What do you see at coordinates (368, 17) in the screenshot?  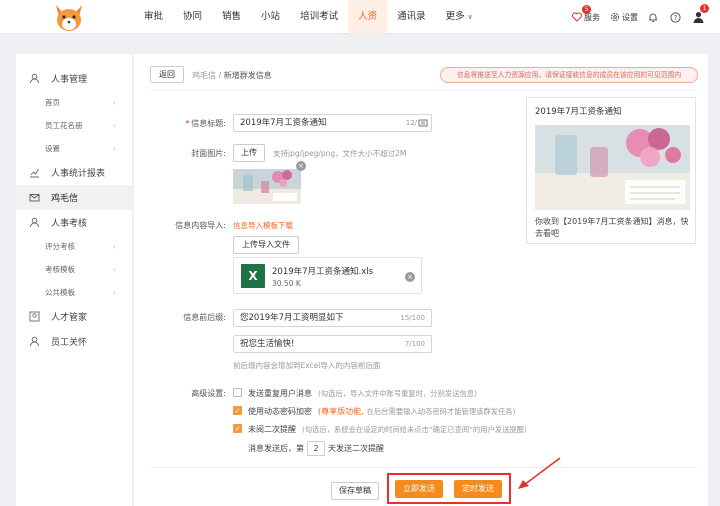 I see `nav-item: 人资` at bounding box center [368, 17].